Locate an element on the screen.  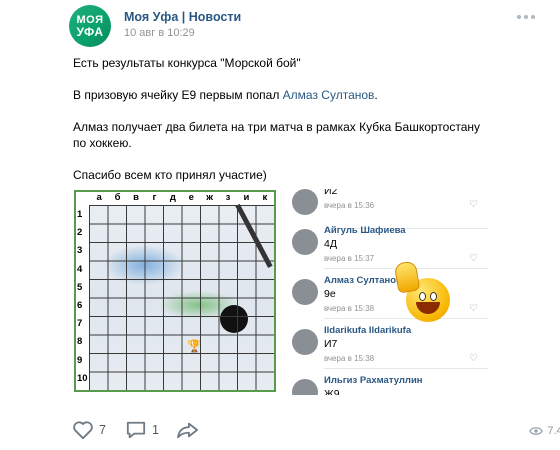
commenter-name: Ильгиз Рахматуллин is located at coordinates (373, 380).